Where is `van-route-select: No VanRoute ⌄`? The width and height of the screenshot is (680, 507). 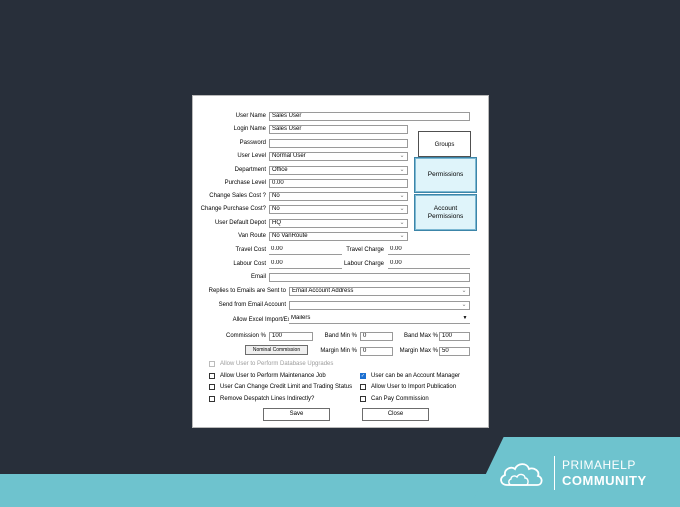
van-route-select: No VanRoute ⌄ is located at coordinates (338, 236).